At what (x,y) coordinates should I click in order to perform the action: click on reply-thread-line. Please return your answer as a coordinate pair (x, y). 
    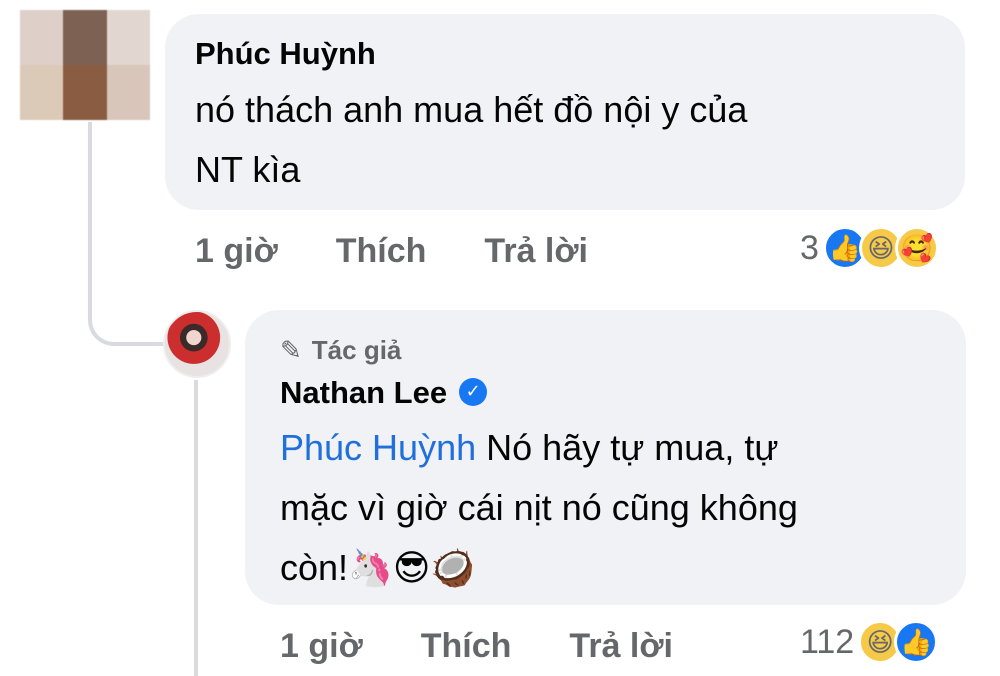
    Looking at the image, I should click on (196, 528).